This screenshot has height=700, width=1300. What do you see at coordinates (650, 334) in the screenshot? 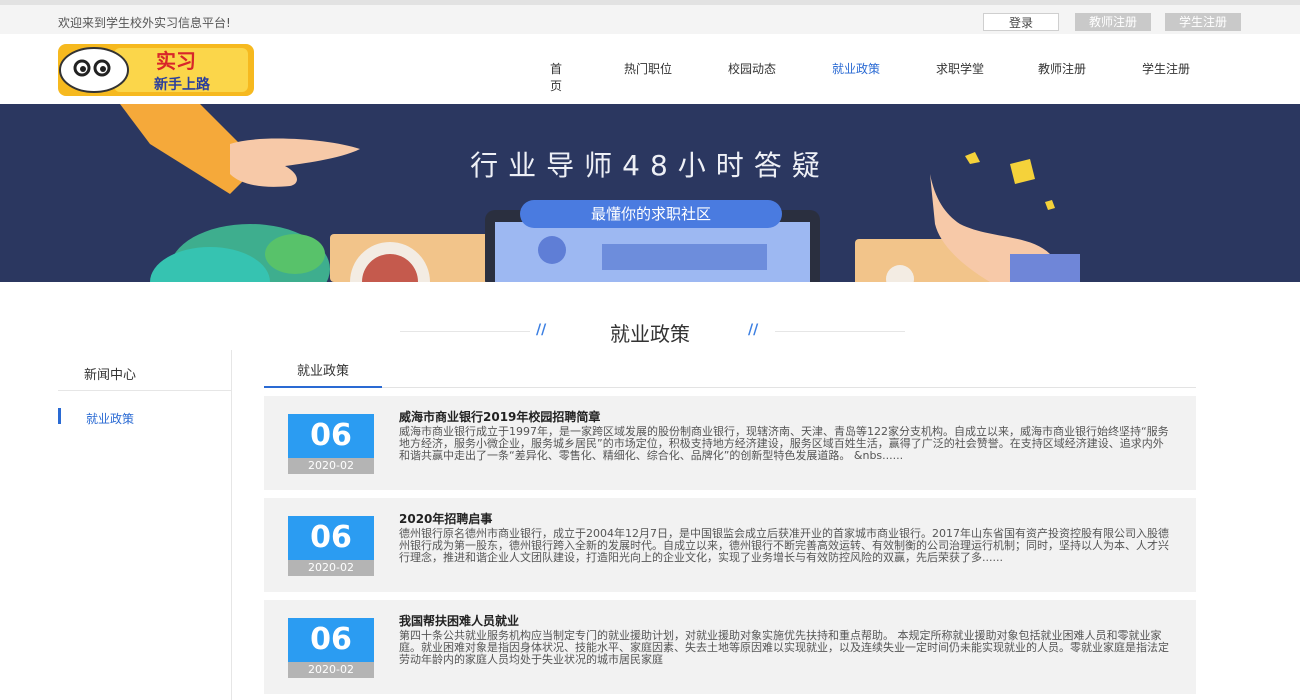
I see `section-title: 就业政策` at bounding box center [650, 334].